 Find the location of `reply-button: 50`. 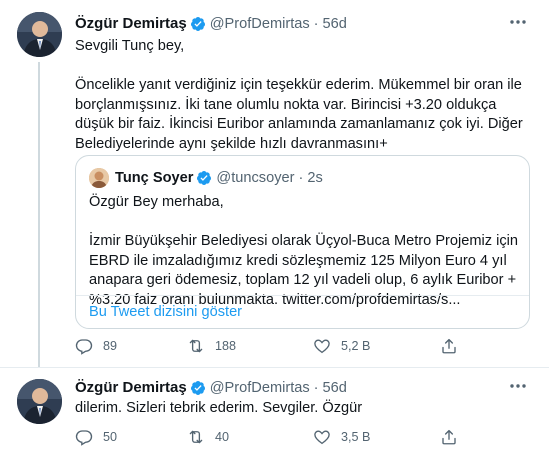

reply-button: 50 is located at coordinates (96, 437).